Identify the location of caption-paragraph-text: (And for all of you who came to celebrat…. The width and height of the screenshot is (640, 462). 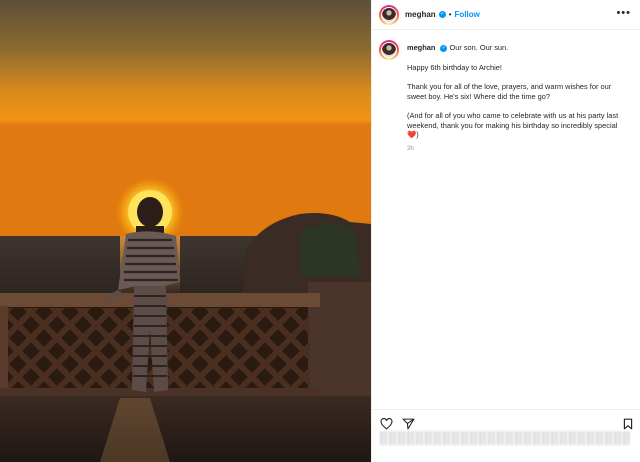
(513, 120).